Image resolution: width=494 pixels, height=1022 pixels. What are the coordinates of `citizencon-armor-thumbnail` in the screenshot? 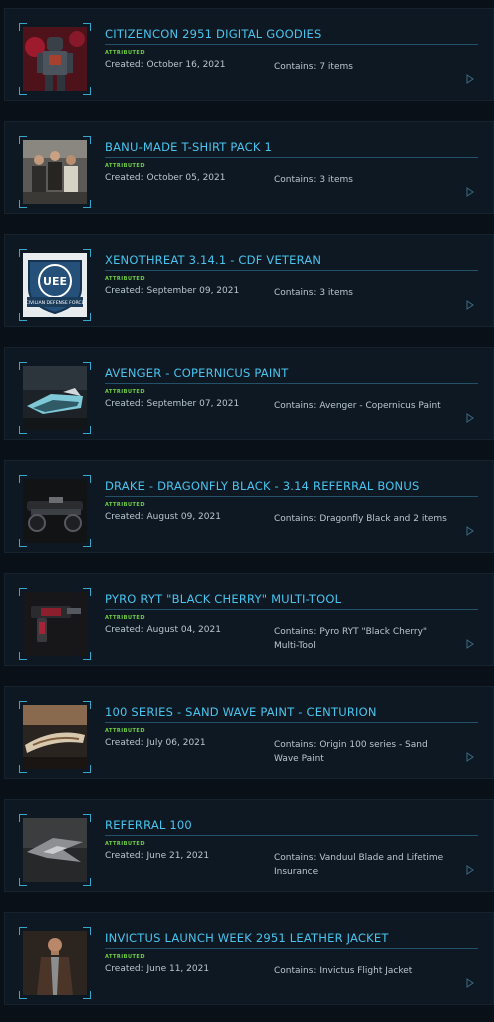 It's located at (55, 59).